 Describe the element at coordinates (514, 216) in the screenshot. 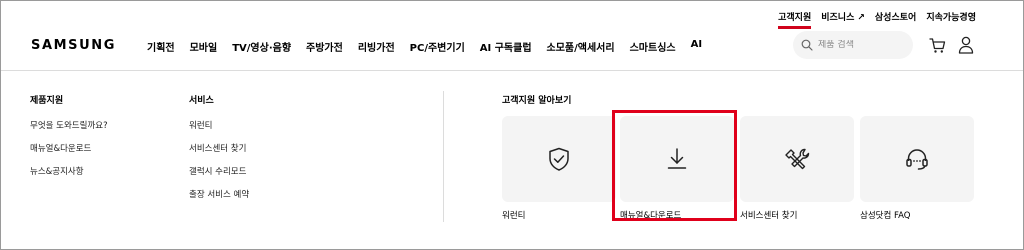

I see `card-warranty-label: 워런티` at that location.